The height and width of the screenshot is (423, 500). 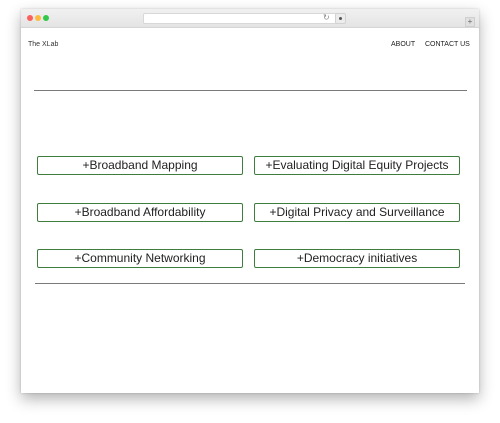 I want to click on top-divider, so click(x=250, y=90).